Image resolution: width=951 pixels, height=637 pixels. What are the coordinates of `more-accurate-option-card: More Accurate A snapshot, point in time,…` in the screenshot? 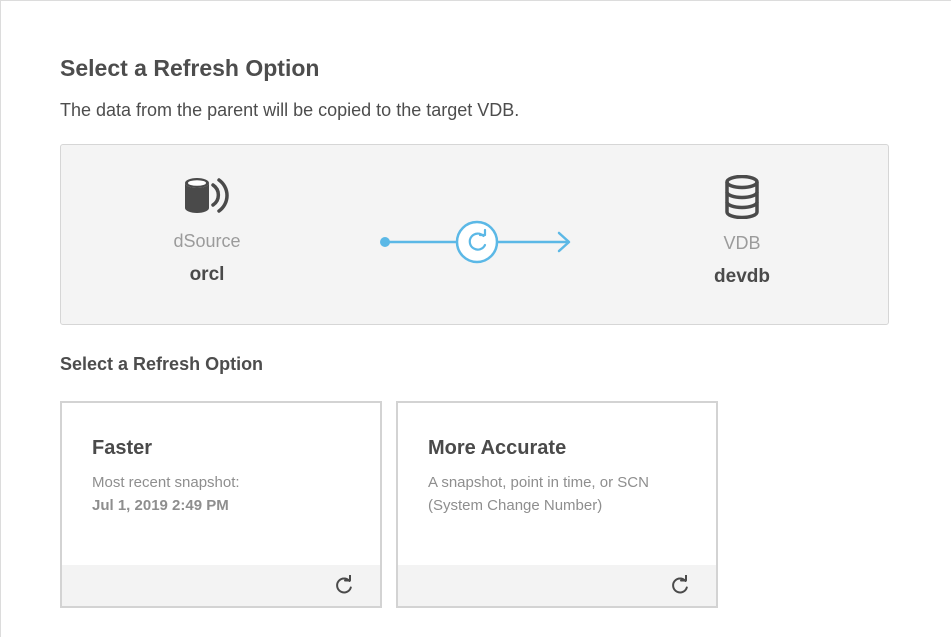 It's located at (557, 504).